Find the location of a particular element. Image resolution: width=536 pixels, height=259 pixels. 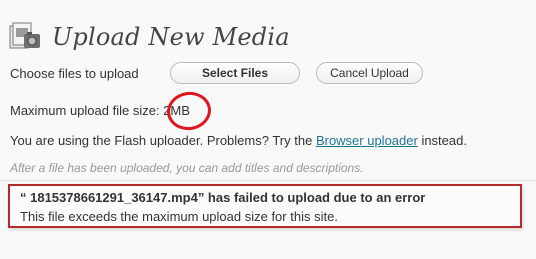

max-upload-size-label: Maximum upload file size: is located at coordinates (87, 110).